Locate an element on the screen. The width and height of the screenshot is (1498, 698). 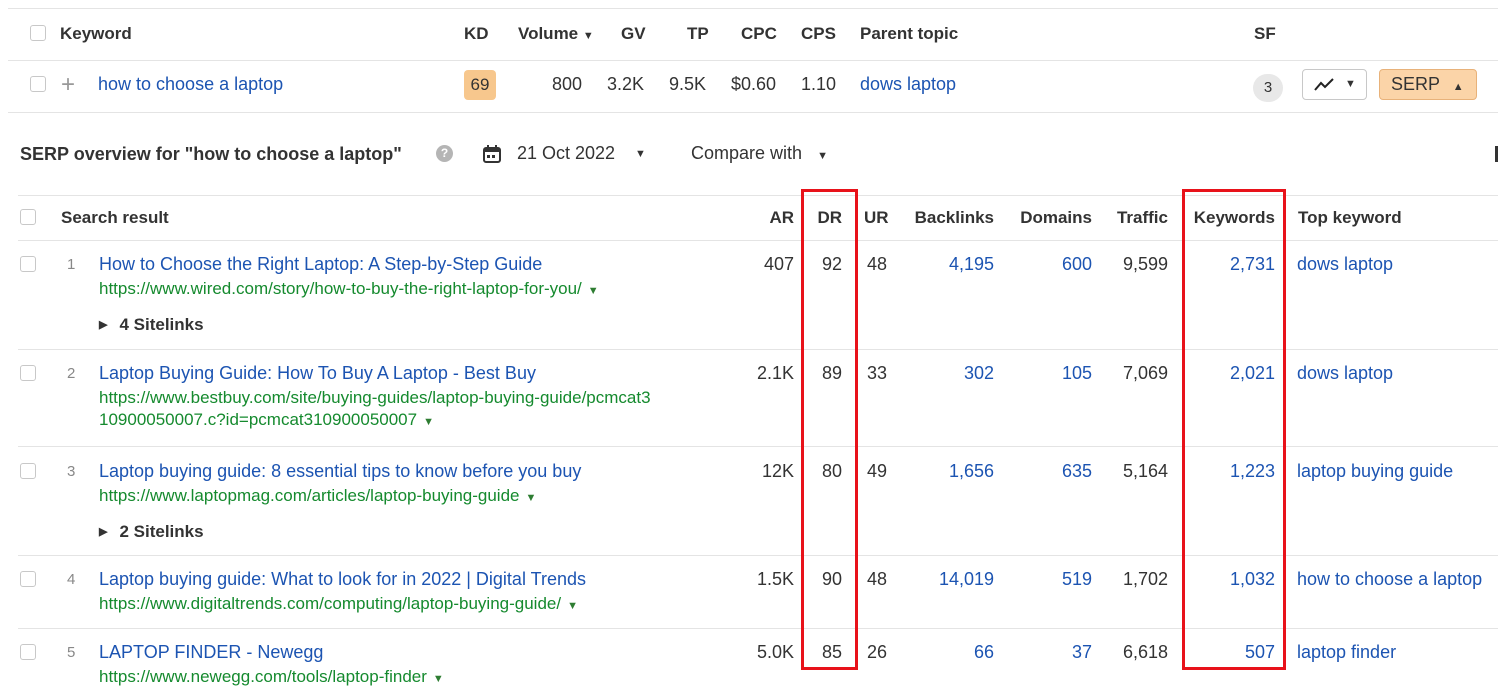
header-parent-topic: Parent topic is located at coordinates (909, 34).